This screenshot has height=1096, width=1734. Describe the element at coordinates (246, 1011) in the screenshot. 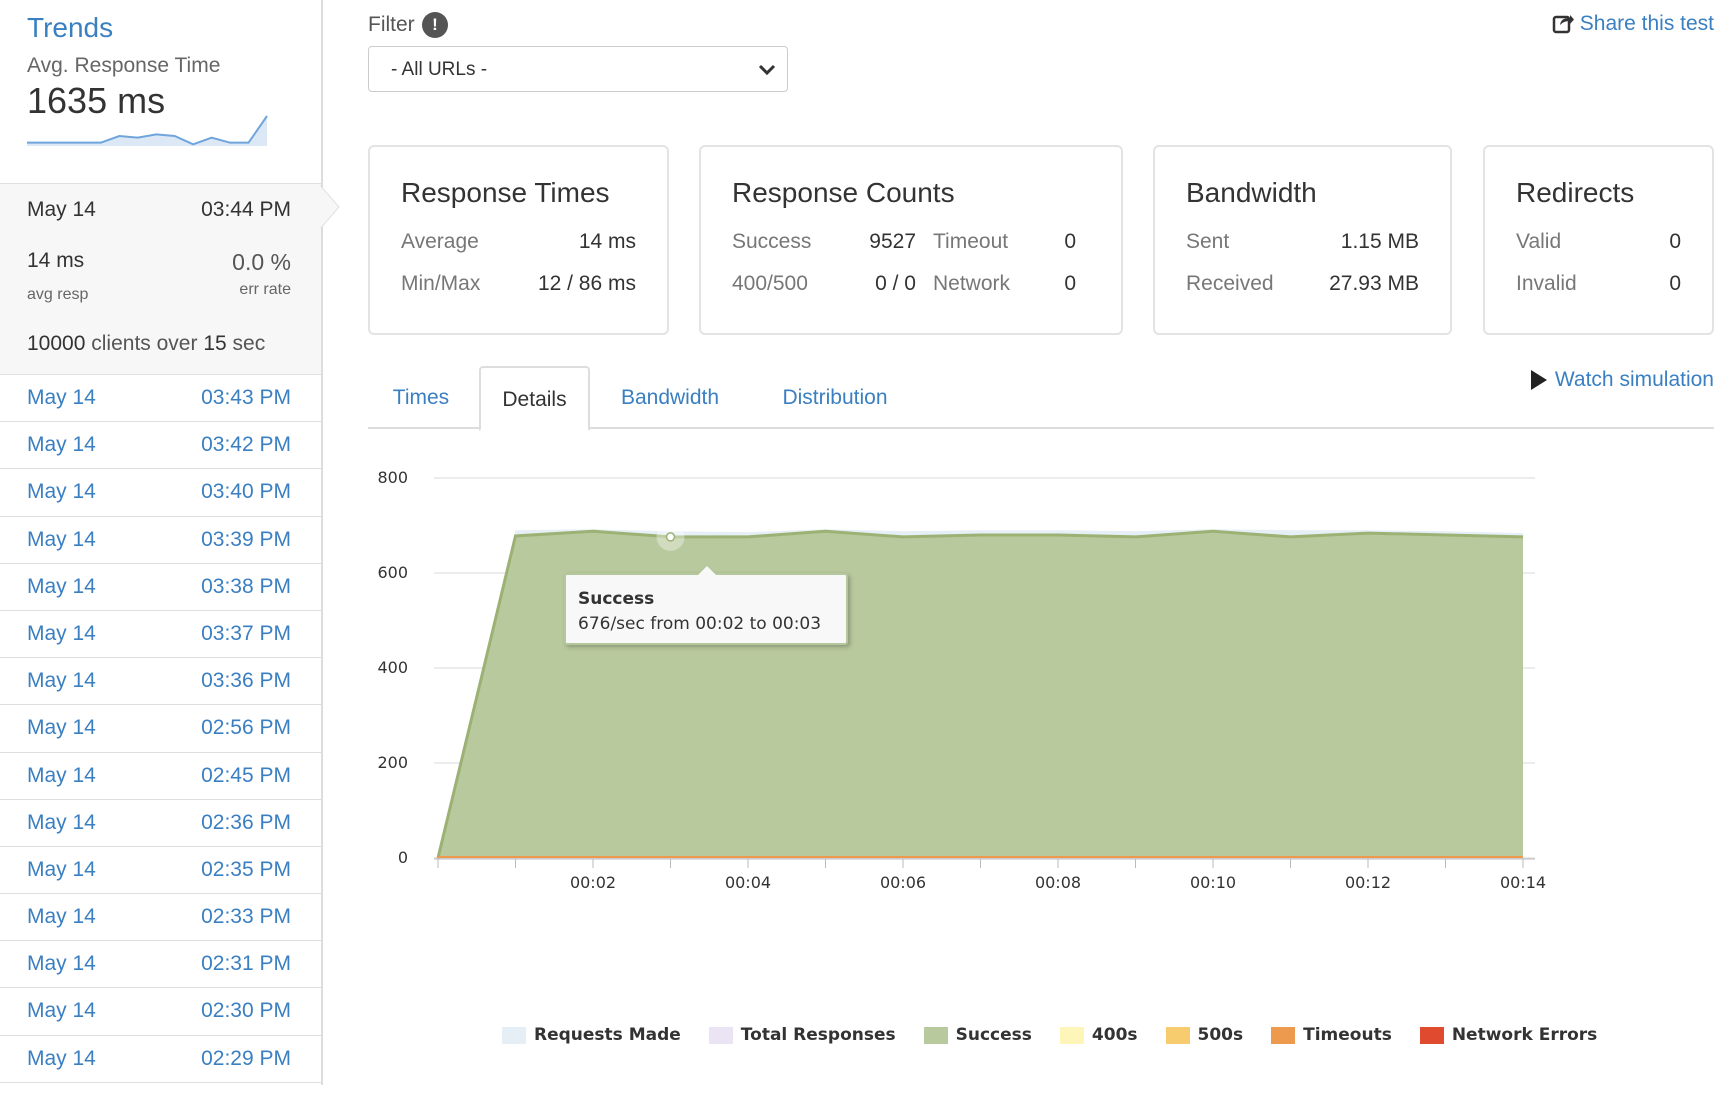

I see `history-time: 02:30 PM` at that location.